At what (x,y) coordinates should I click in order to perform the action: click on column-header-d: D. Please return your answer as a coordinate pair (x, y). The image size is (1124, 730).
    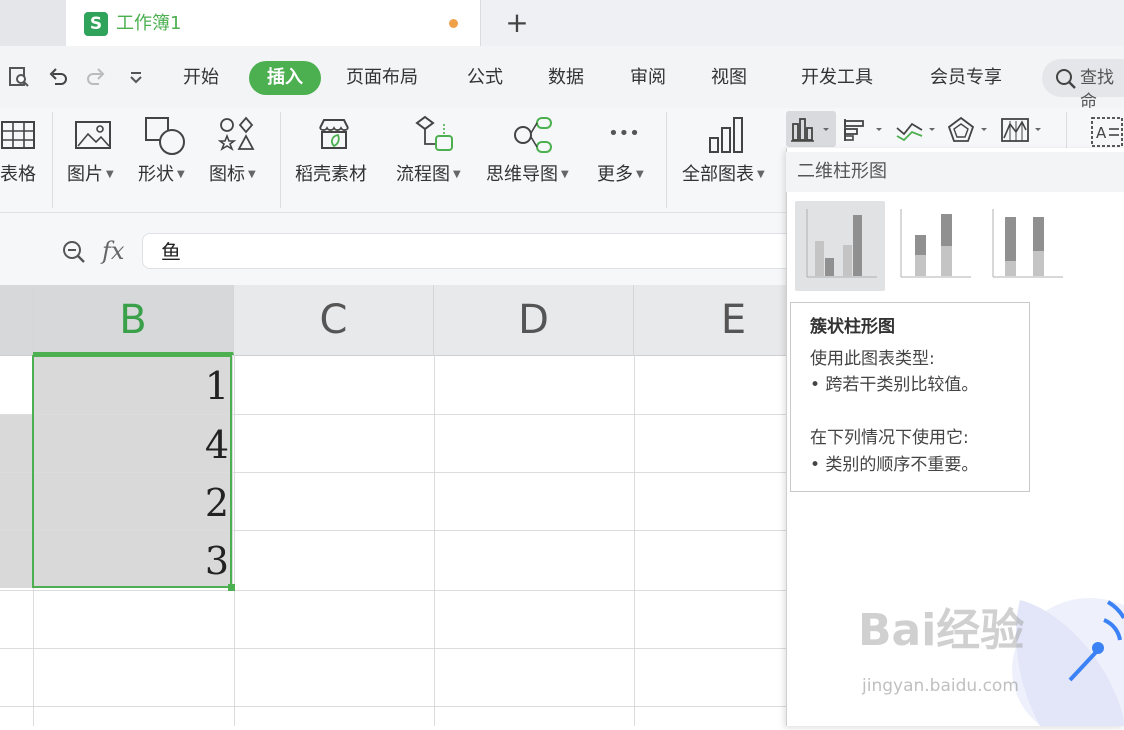
    Looking at the image, I should click on (534, 320).